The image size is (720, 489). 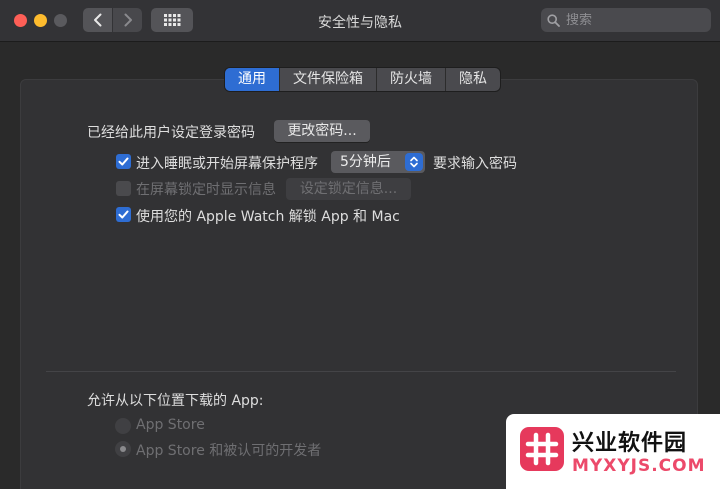 What do you see at coordinates (473, 79) in the screenshot?
I see `tab-privacy: 隐私` at bounding box center [473, 79].